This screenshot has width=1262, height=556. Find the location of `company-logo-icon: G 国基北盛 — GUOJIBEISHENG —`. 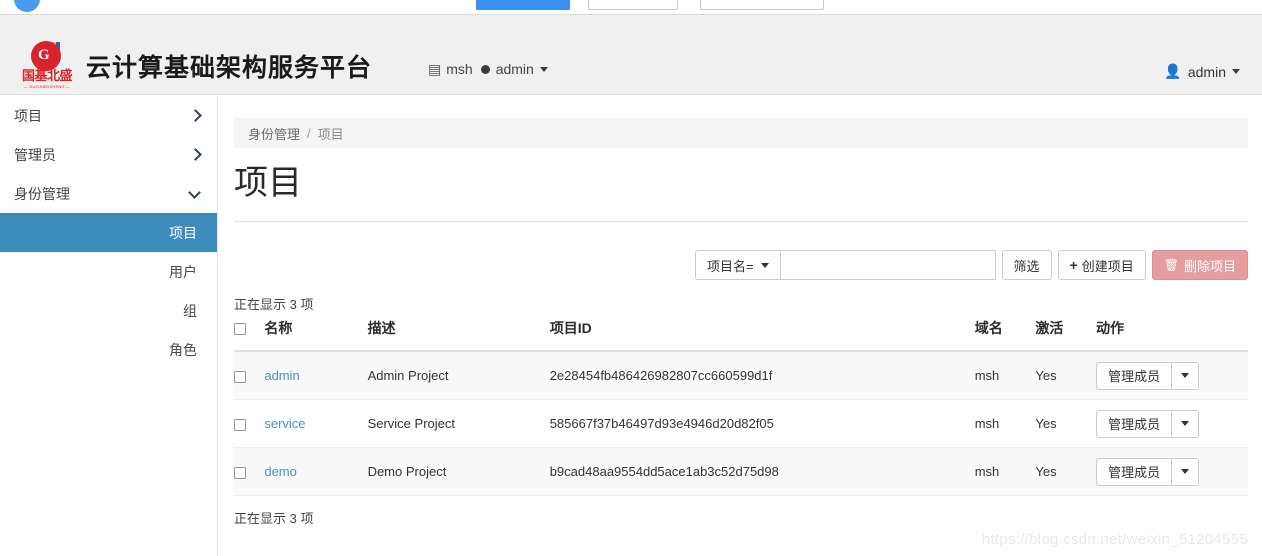

company-logo-icon: G 国基北盛 — GUOJIBEISHENG — is located at coordinates (47, 66).